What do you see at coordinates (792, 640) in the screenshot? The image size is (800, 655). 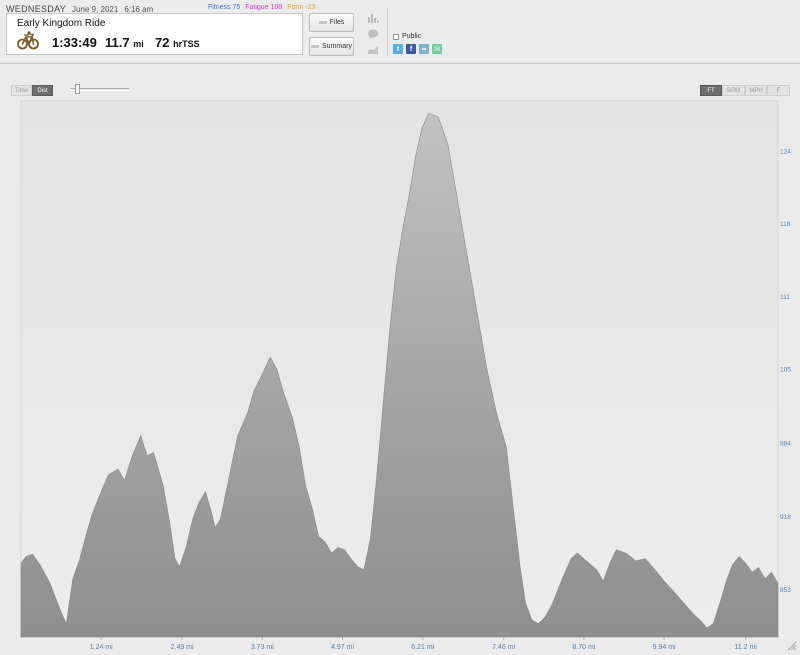 I see `resize-handle-icon` at bounding box center [792, 640].